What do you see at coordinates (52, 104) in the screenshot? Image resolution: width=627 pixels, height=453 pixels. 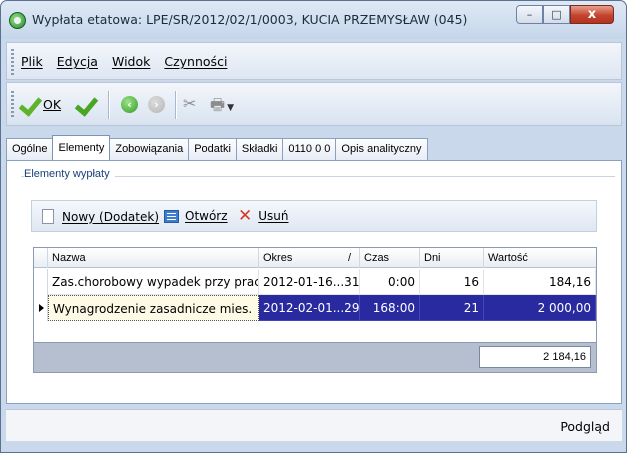 I see `ok-label: OK` at bounding box center [52, 104].